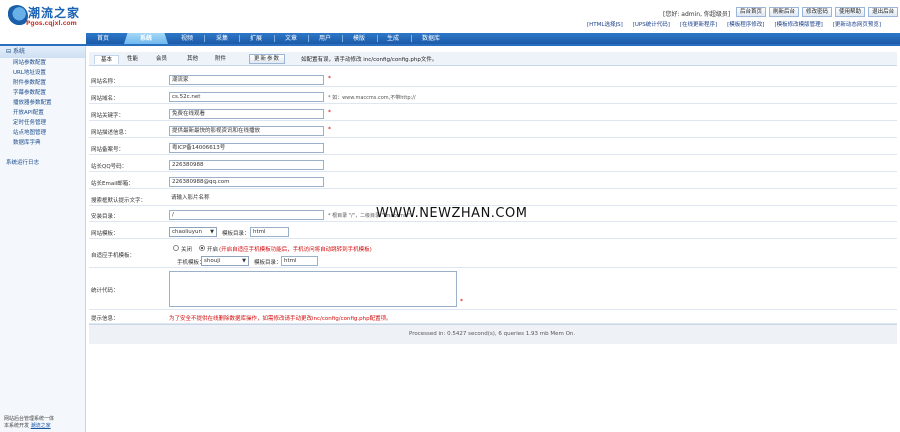 The image size is (900, 432). I want to click on top-link-html: [HTML选择JS], so click(605, 24).